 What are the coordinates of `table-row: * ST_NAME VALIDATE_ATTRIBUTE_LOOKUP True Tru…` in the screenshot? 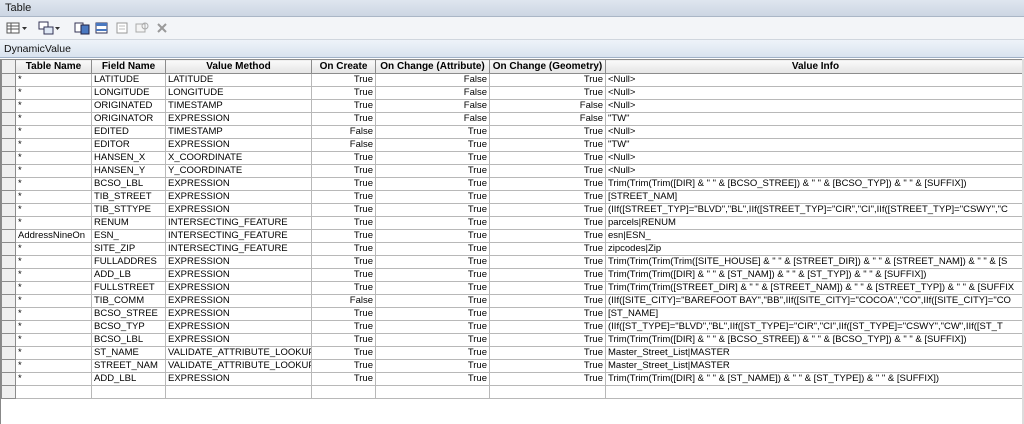 It's located at (512, 353).